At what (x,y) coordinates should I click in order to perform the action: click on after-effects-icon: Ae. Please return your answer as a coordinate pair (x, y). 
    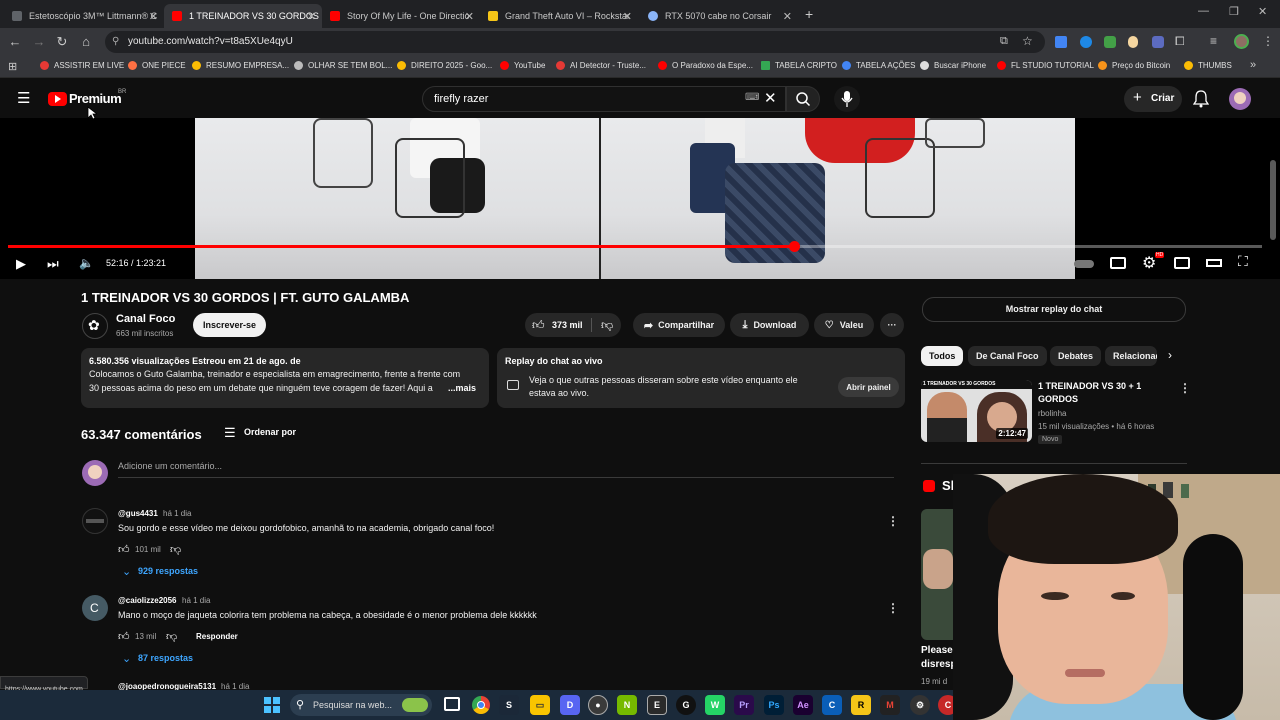
    Looking at the image, I should click on (803, 705).